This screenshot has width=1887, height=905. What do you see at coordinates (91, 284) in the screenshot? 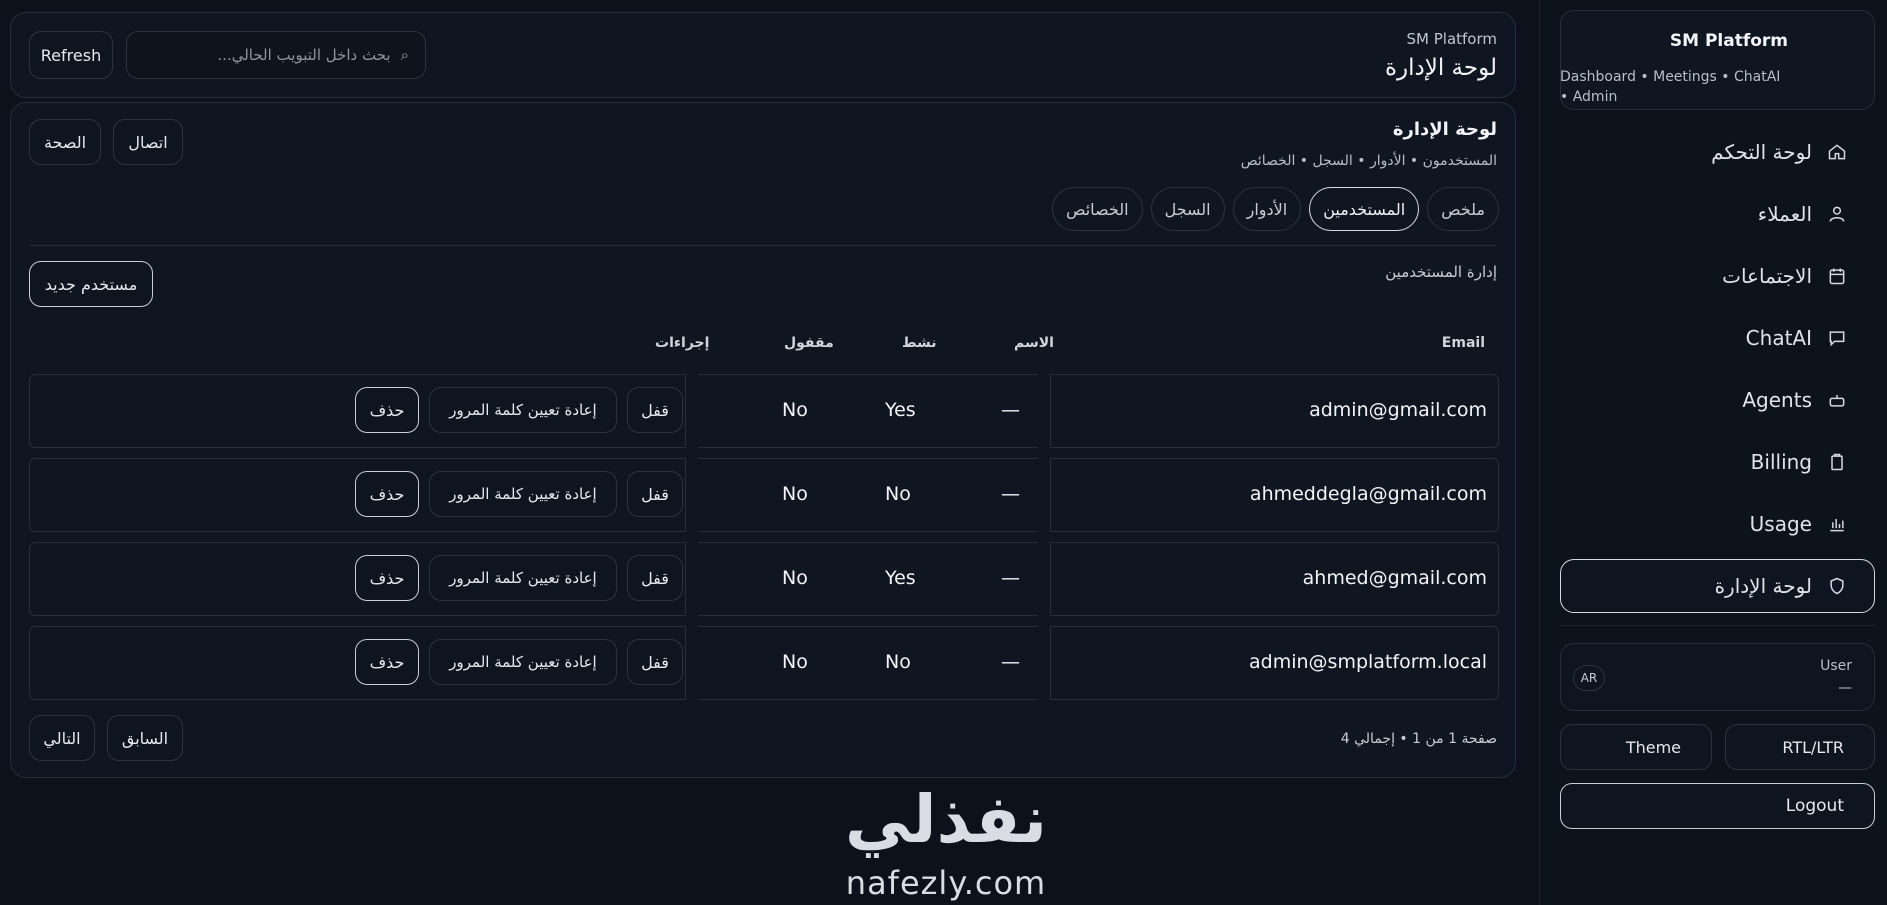
I see `new-user-button: مستخدم جديد` at bounding box center [91, 284].